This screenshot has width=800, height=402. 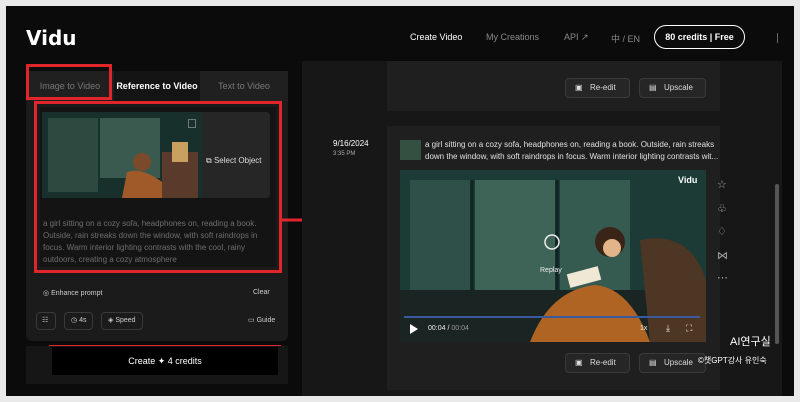 What do you see at coordinates (699, 37) in the screenshot?
I see `credits-button: 80 credits | Free` at bounding box center [699, 37].